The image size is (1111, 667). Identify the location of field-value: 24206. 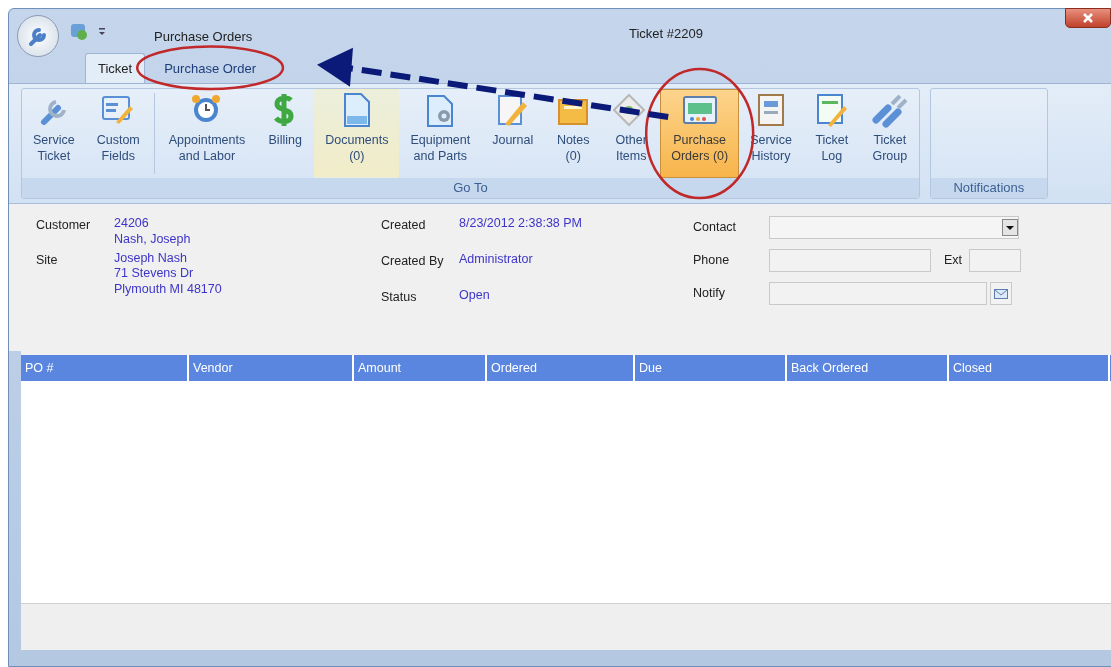
(132, 224).